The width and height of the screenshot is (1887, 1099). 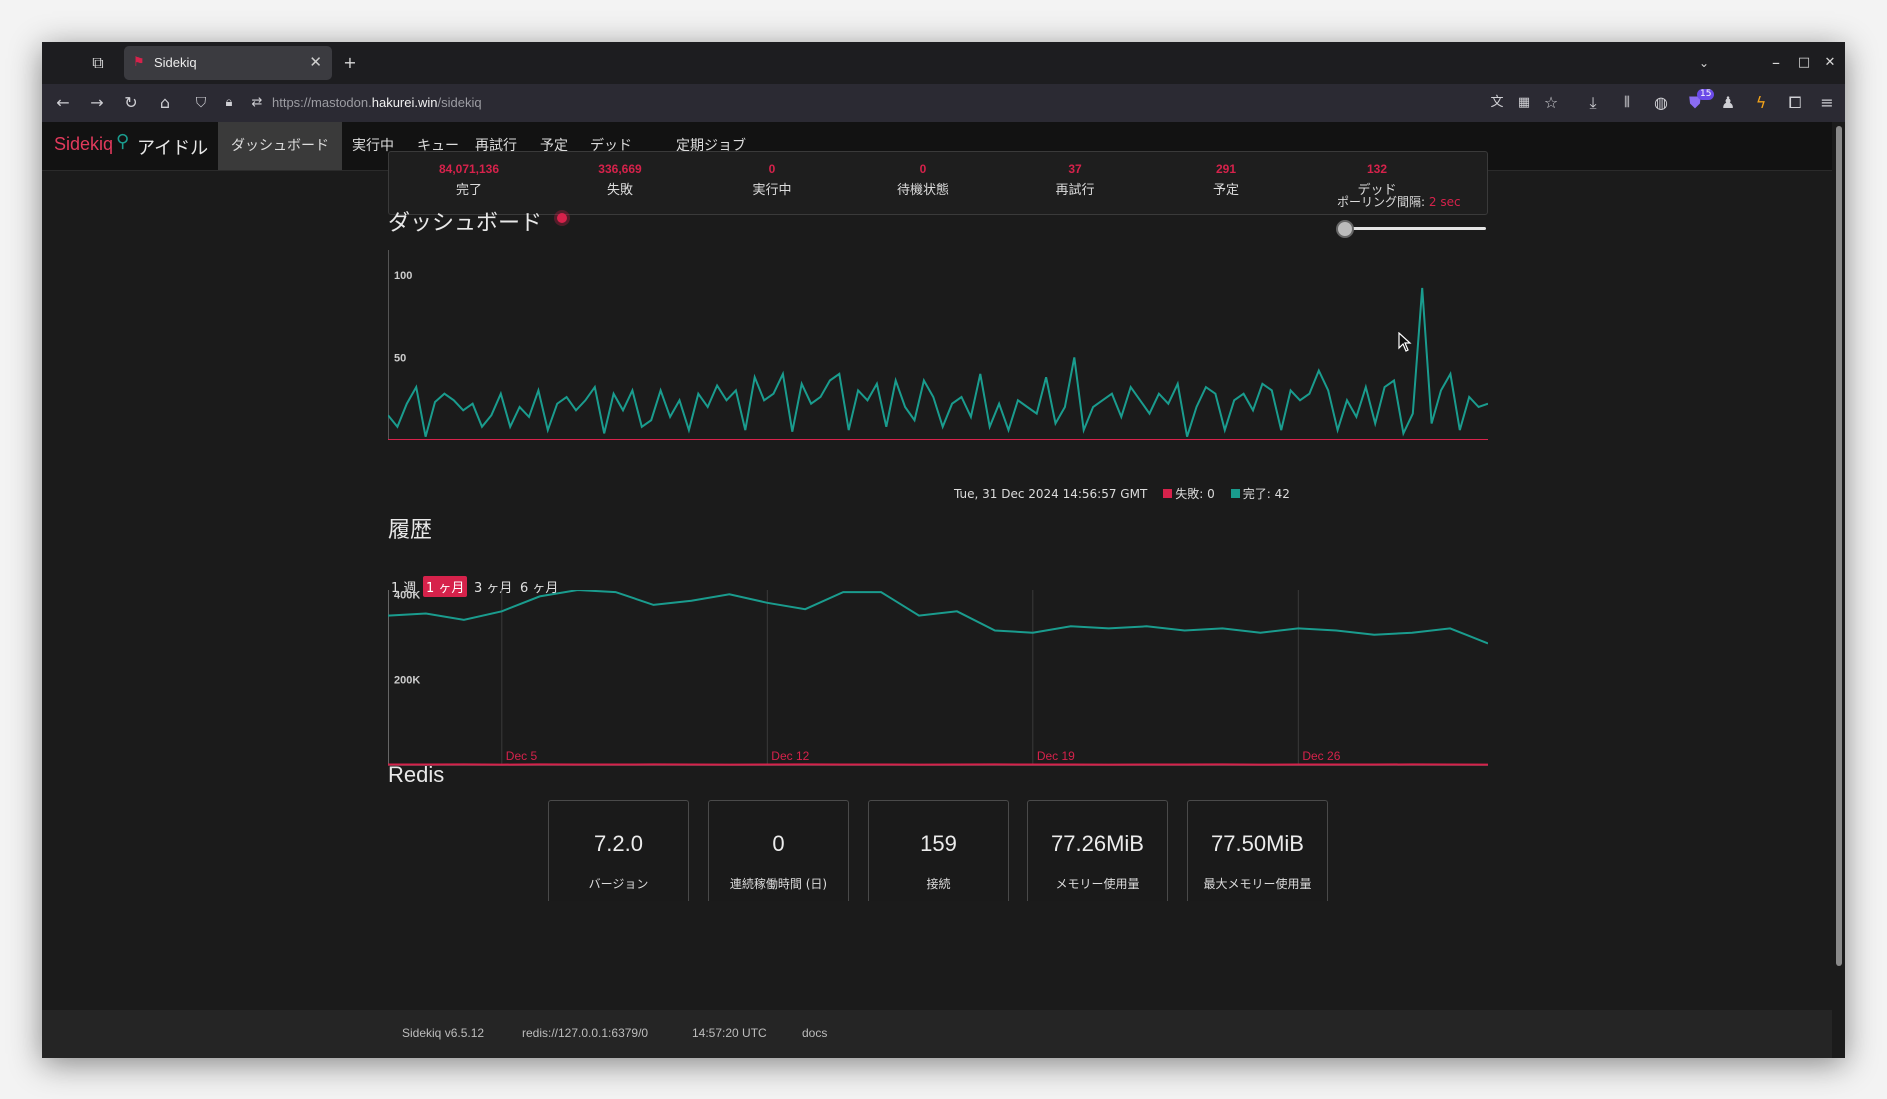 I want to click on url-prefix: https://mastodon., so click(x=322, y=102).